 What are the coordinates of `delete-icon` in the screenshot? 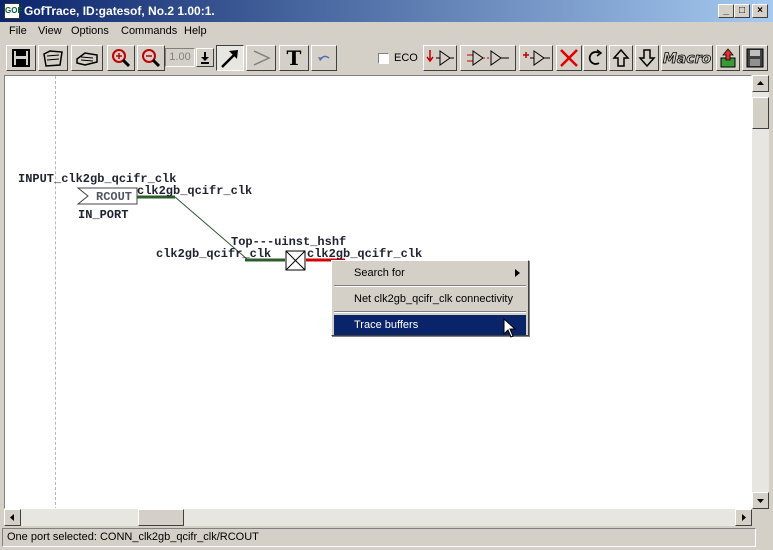 It's located at (569, 58).